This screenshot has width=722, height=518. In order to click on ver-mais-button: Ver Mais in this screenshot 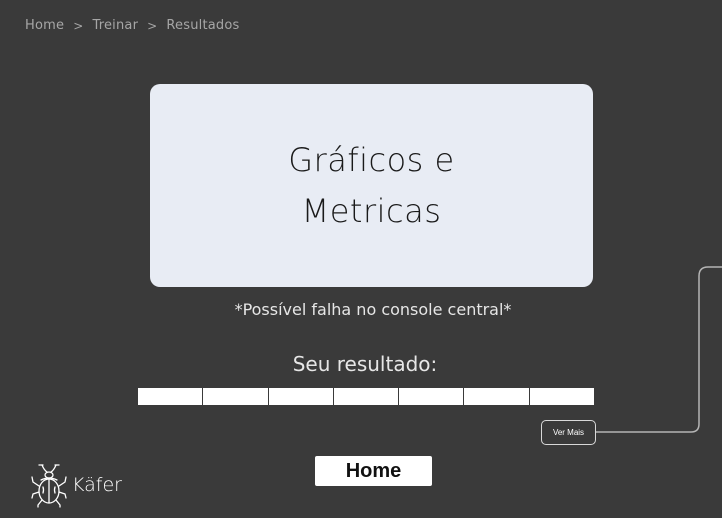, I will do `click(568, 432)`.